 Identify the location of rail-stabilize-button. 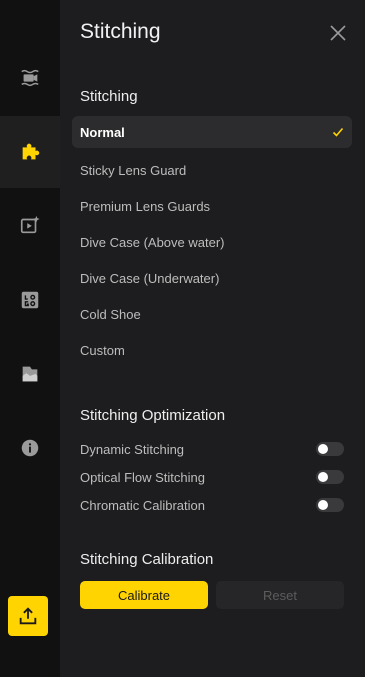
(30, 78).